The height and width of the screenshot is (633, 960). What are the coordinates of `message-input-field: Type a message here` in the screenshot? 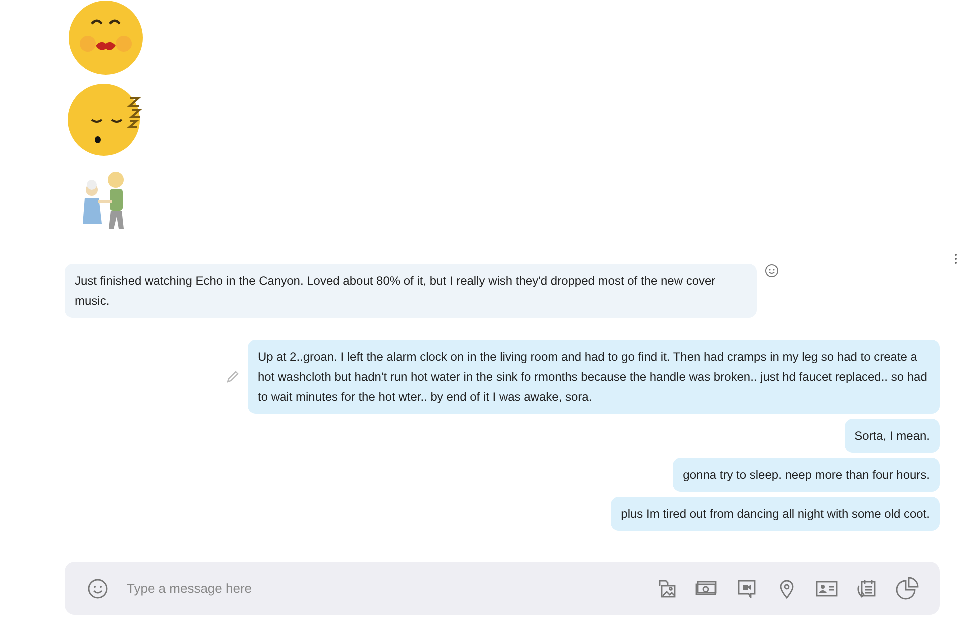 It's located at (382, 588).